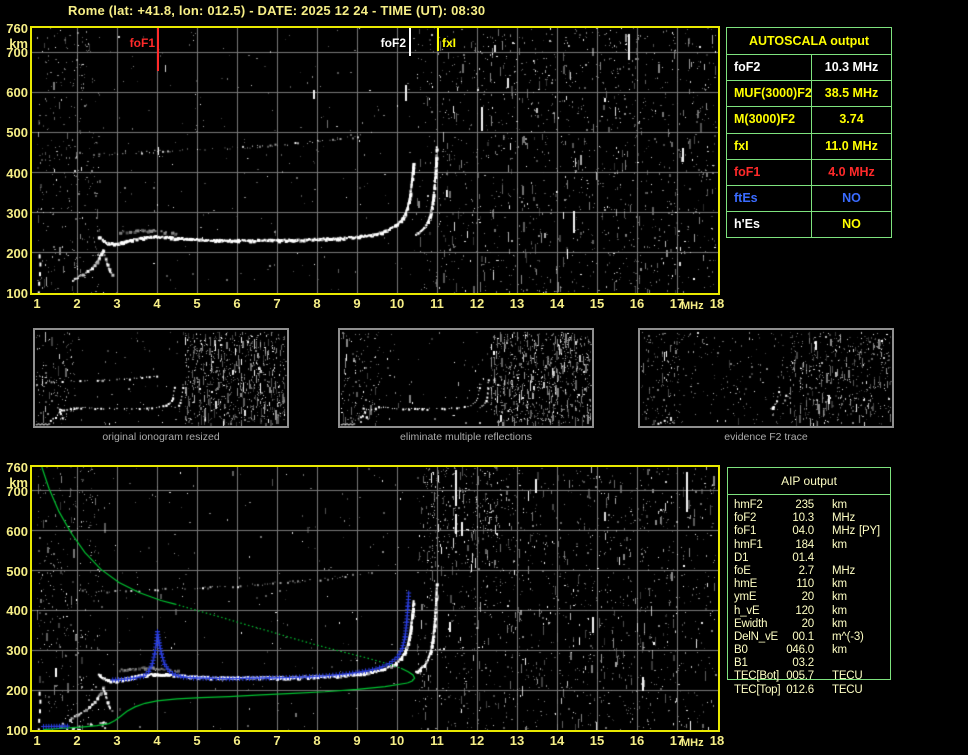 The image size is (968, 755). I want to click on autoscala-param-hes: h'Es, so click(769, 225).